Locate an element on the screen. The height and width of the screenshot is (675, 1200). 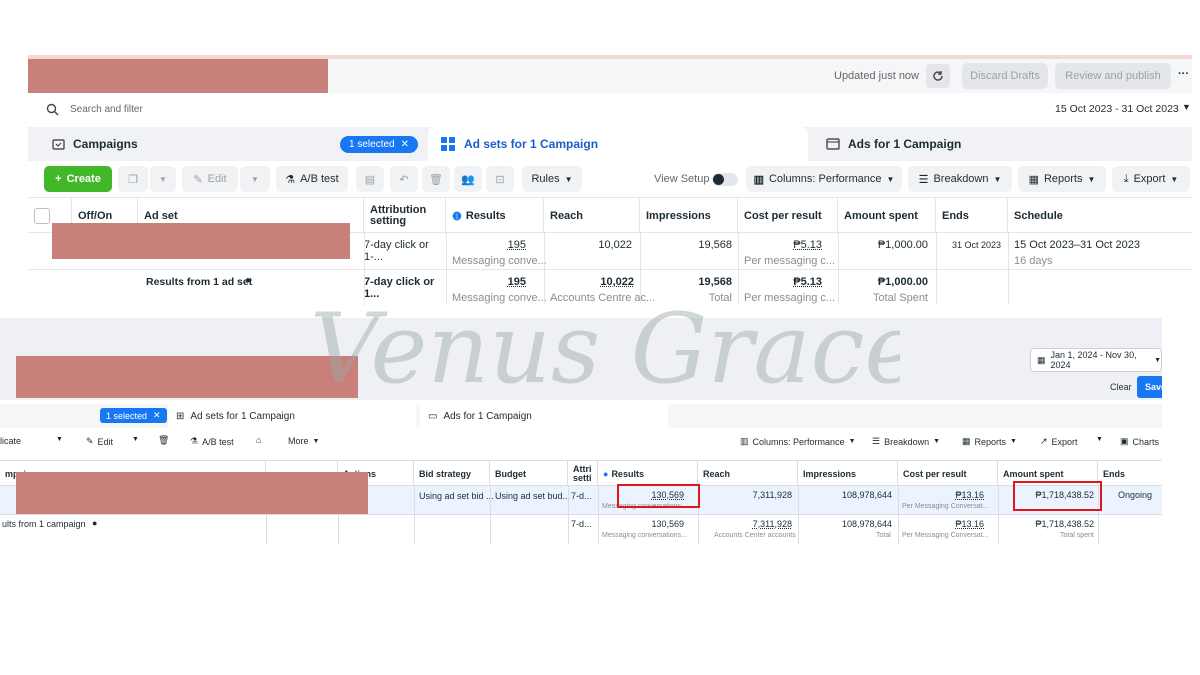
tag-icon: ⌂ is located at coordinates (258, 440).